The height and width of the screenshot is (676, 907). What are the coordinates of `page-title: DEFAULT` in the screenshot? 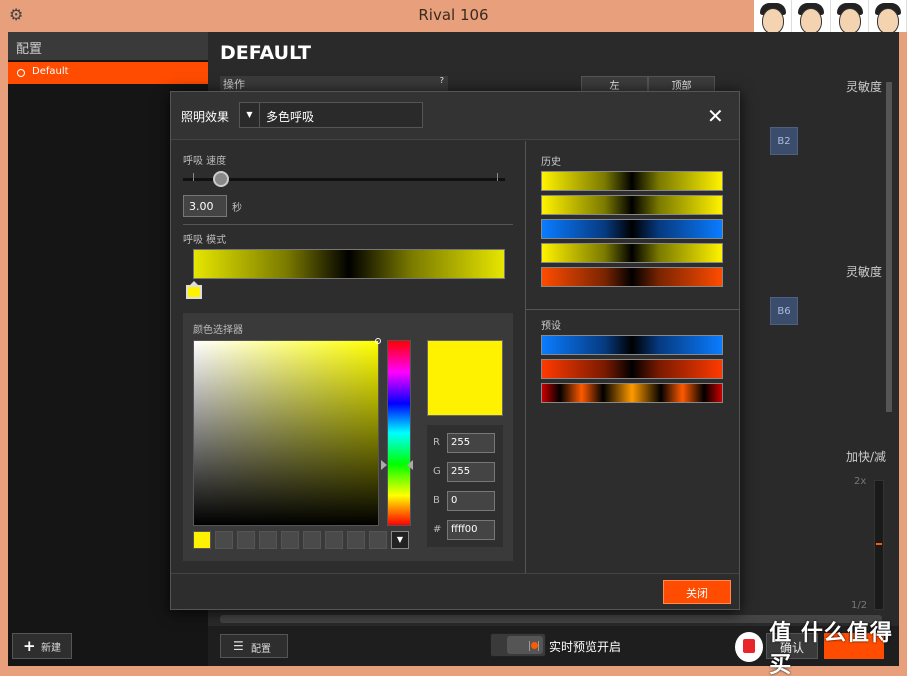 It's located at (266, 53).